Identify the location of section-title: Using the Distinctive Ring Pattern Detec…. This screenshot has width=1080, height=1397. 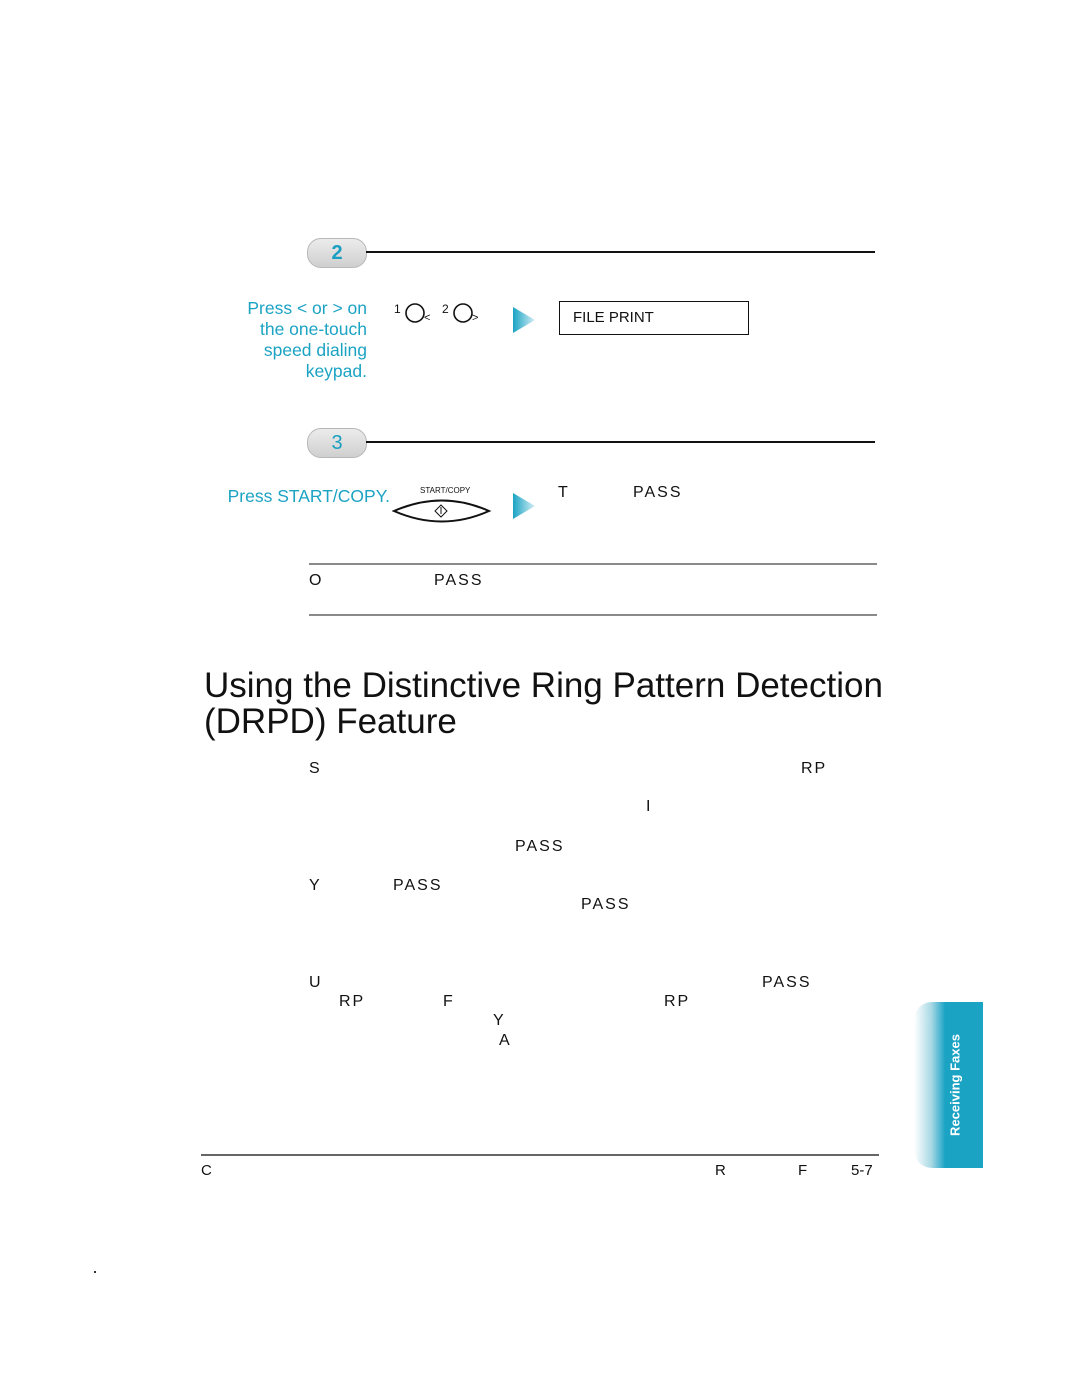
(543, 704).